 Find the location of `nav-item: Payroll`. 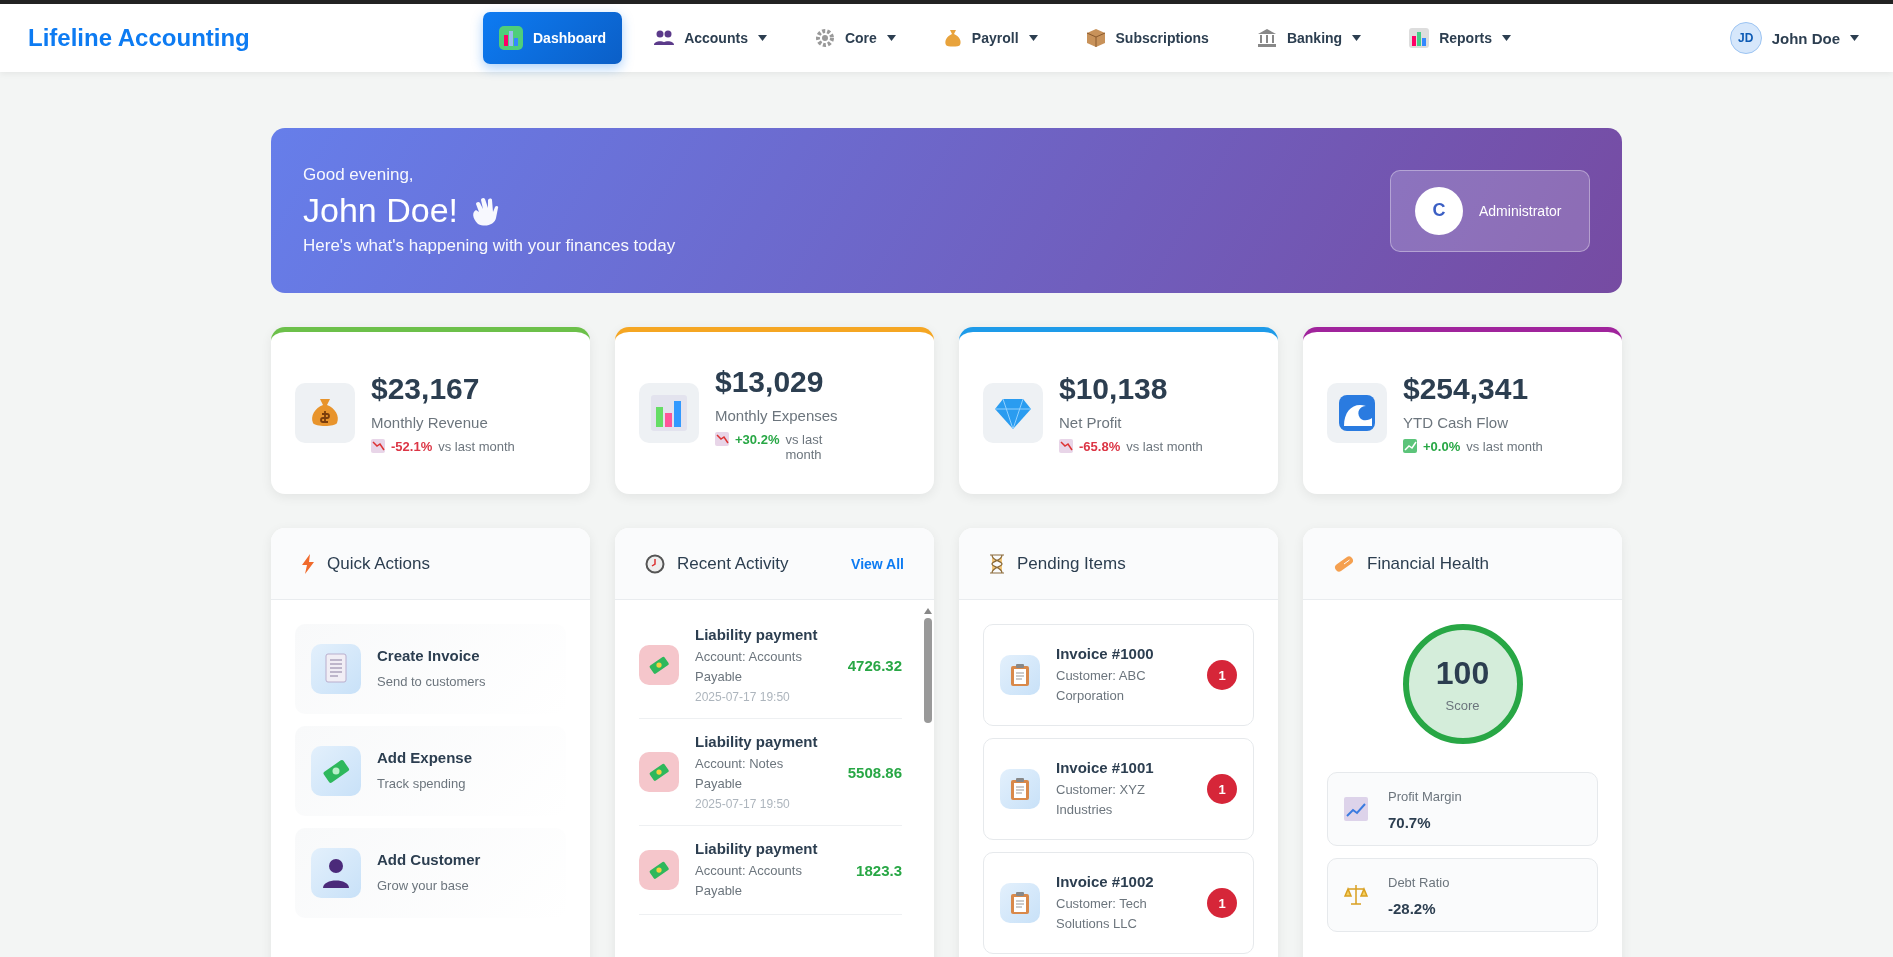

nav-item: Payroll is located at coordinates (990, 38).